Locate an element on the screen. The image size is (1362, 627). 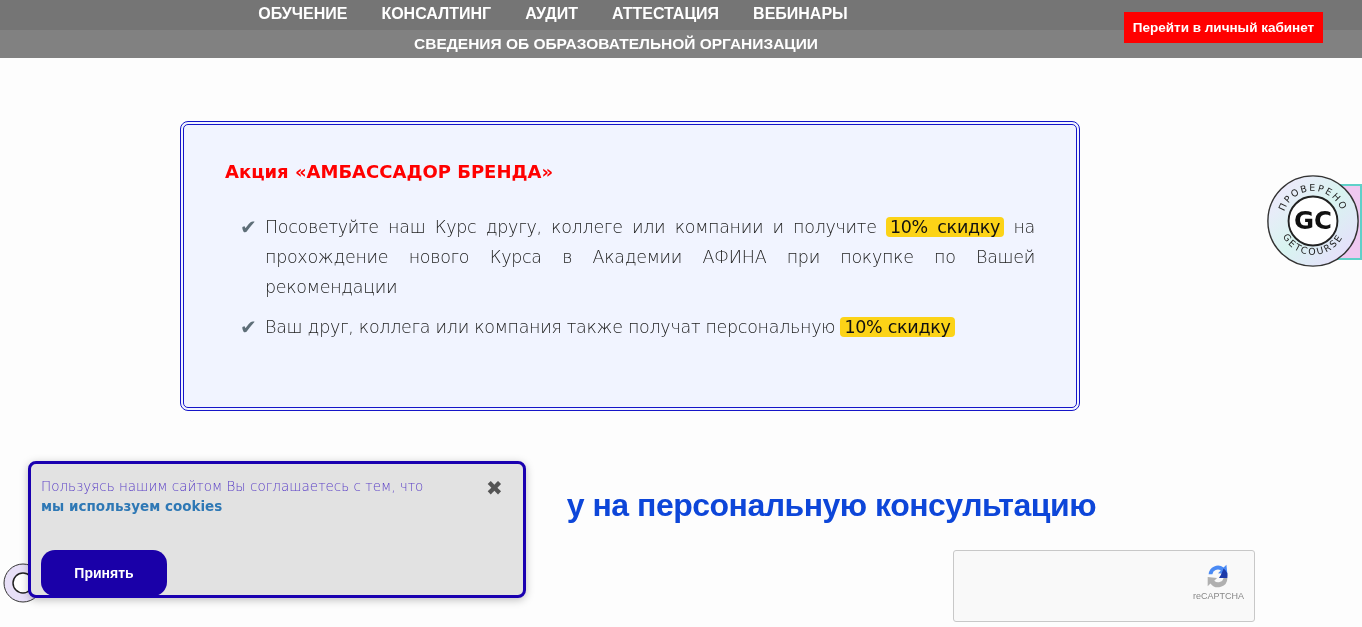
section-heading: у на персональную консультацию is located at coordinates (830, 505).